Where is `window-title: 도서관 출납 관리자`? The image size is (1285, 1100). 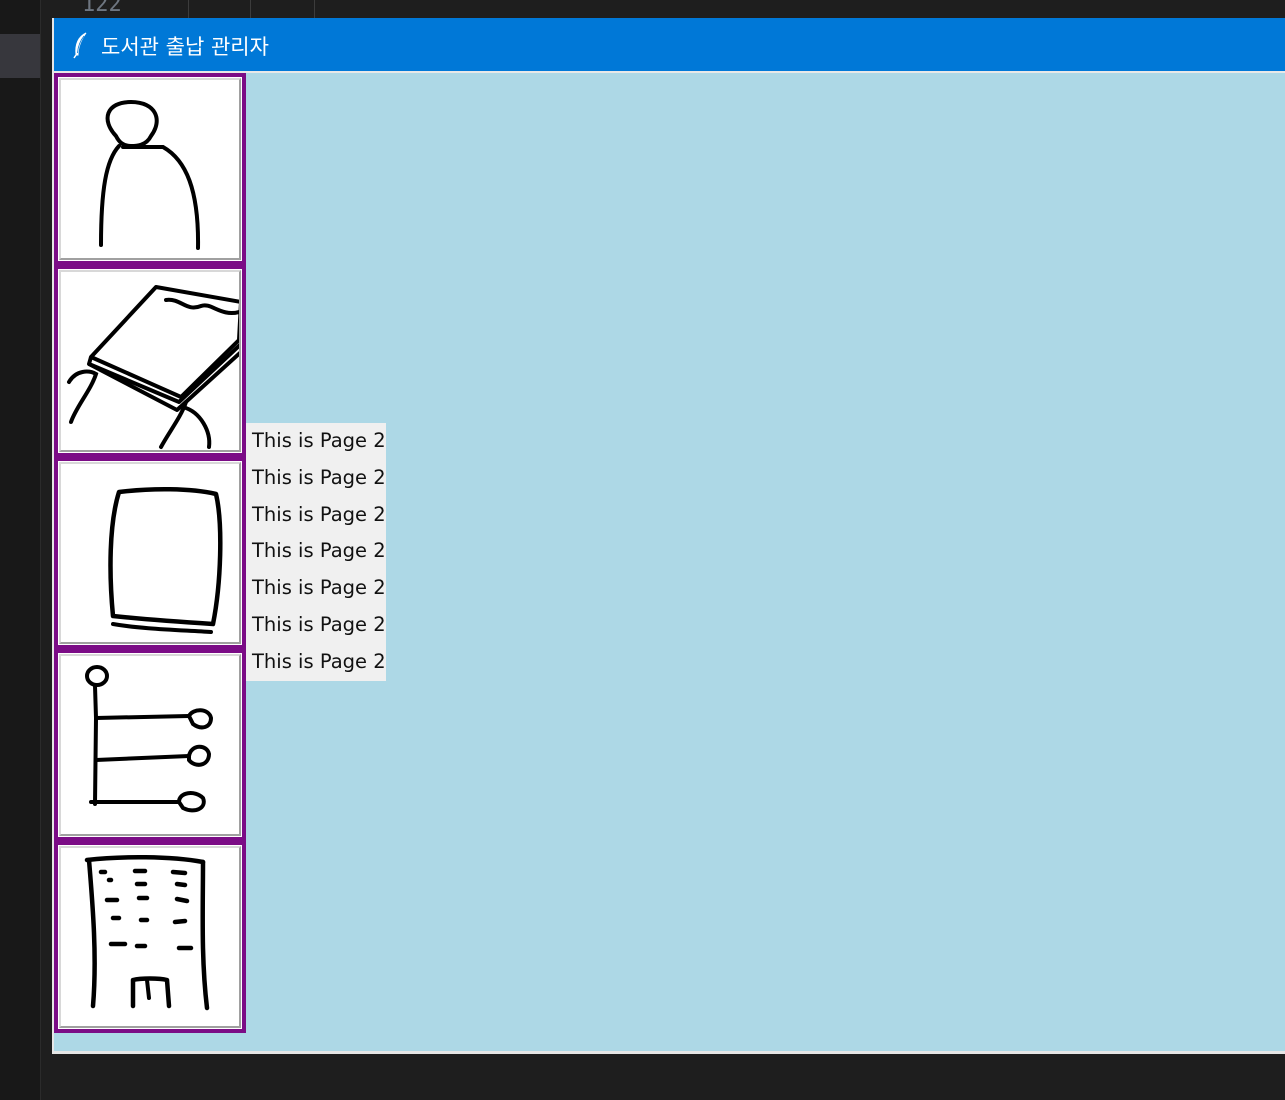
window-title: 도서관 출납 관리자 is located at coordinates (185, 47).